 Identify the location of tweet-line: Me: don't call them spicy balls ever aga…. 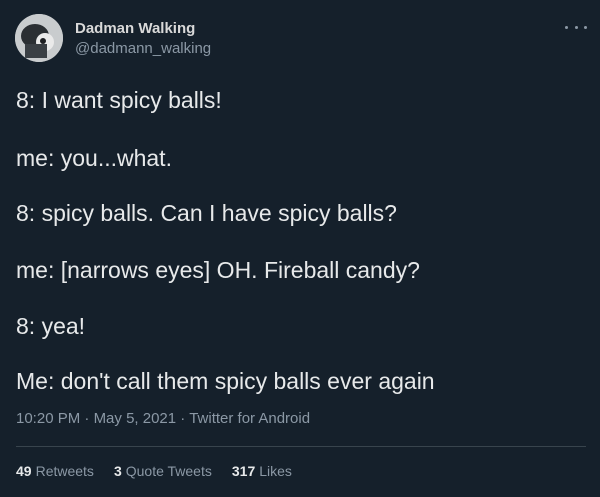
(225, 381).